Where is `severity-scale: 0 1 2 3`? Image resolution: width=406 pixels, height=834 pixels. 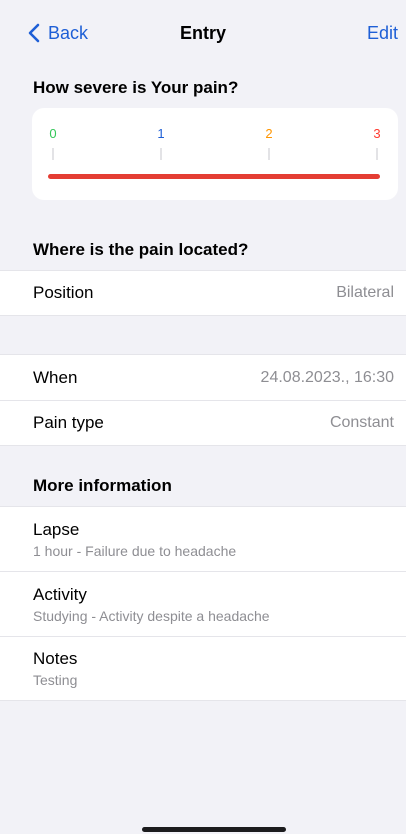 severity-scale: 0 1 2 3 is located at coordinates (215, 154).